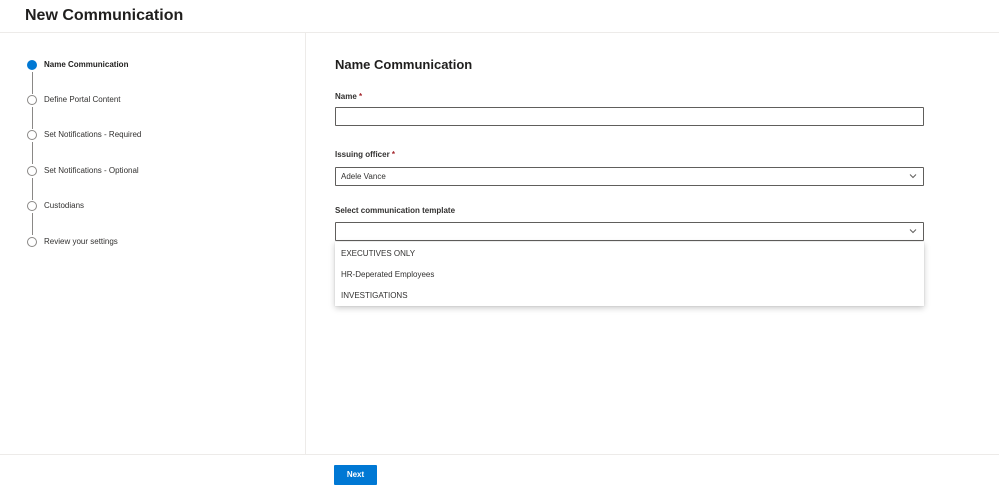 The image size is (999, 490). Describe the element at coordinates (629, 295) in the screenshot. I see `template-option-investigations: INVESTIGATIONS` at that location.